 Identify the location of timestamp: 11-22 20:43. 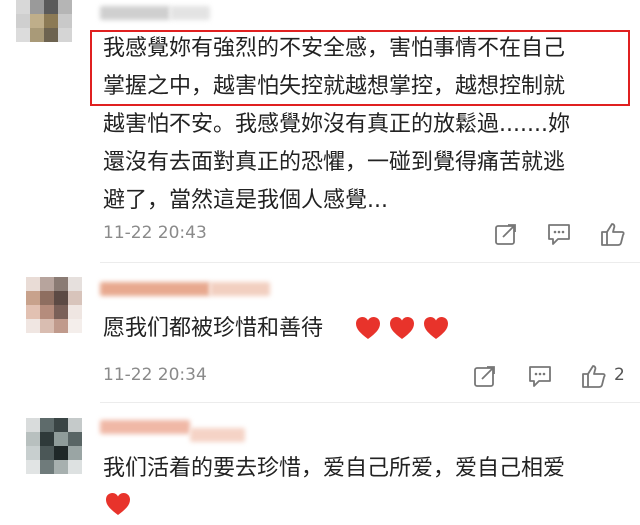
(155, 233).